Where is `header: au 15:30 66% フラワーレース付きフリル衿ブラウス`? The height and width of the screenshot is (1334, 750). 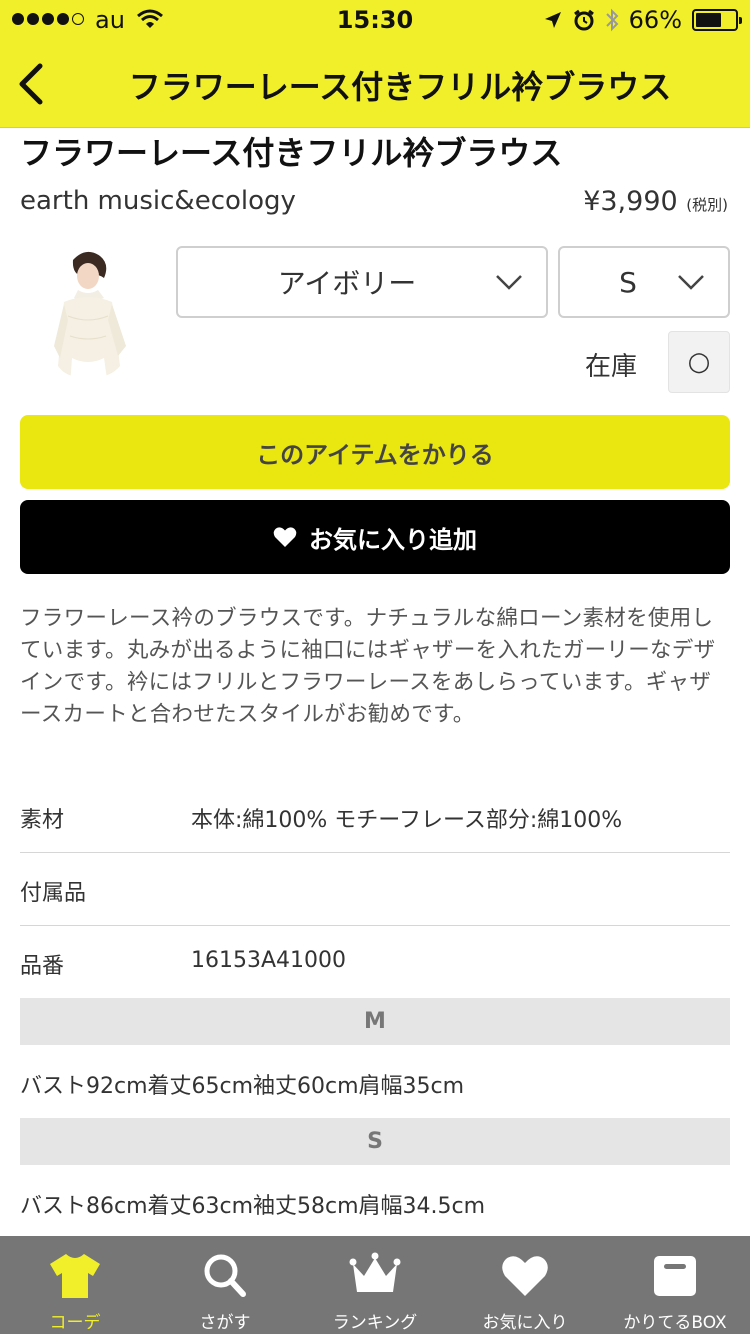 header: au 15:30 66% フラワーレース付きフリル衿ブラウス is located at coordinates (375, 64).